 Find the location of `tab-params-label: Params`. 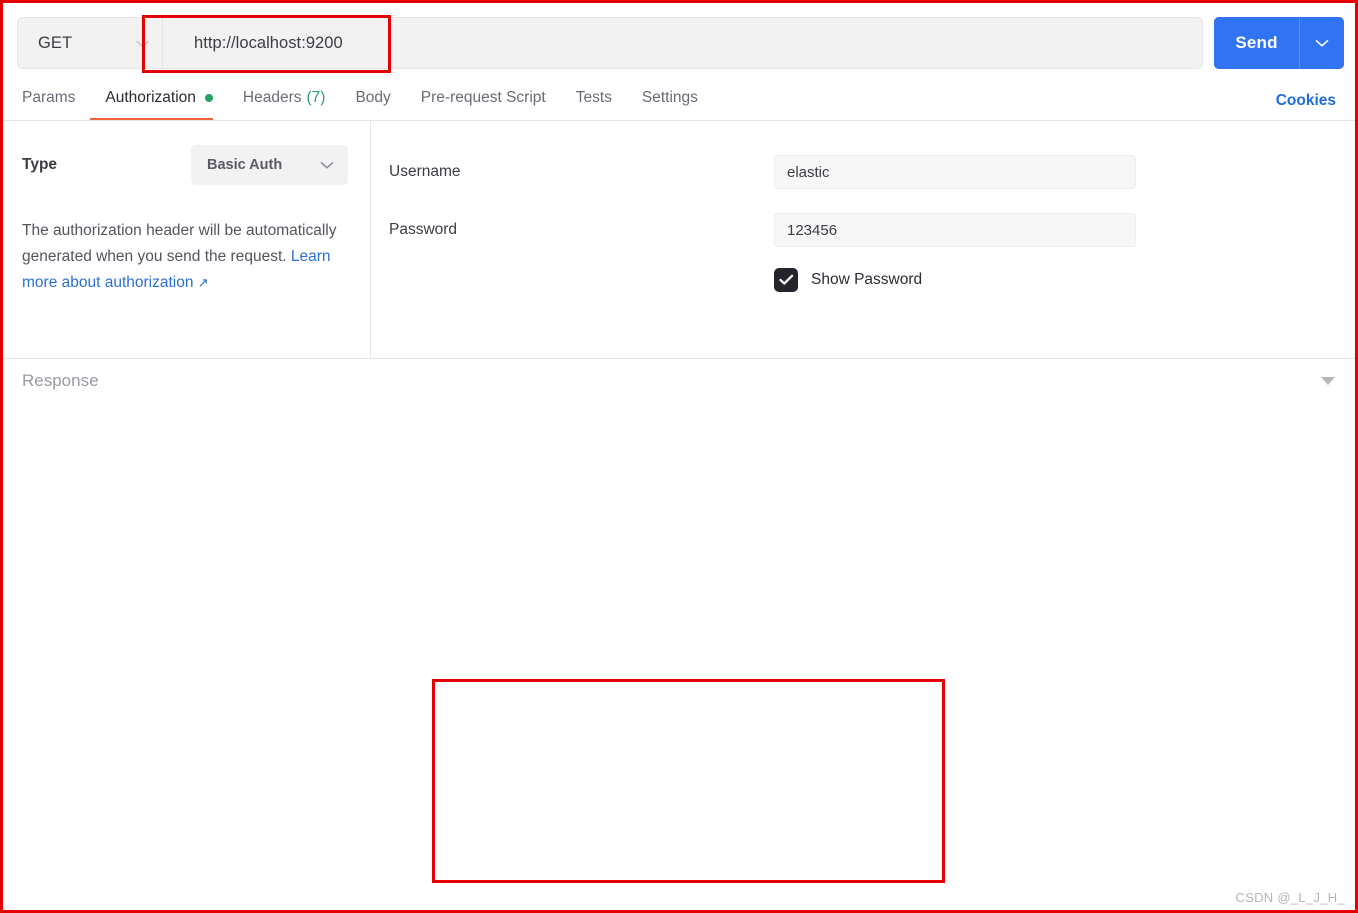

tab-params-label: Params is located at coordinates (49, 97).